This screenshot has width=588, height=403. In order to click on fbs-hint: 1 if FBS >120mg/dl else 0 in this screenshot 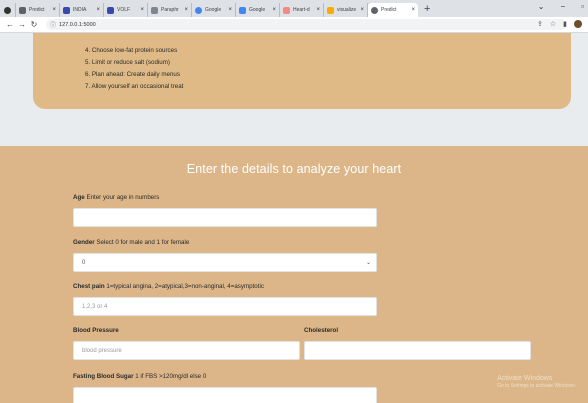, I will do `click(171, 376)`.